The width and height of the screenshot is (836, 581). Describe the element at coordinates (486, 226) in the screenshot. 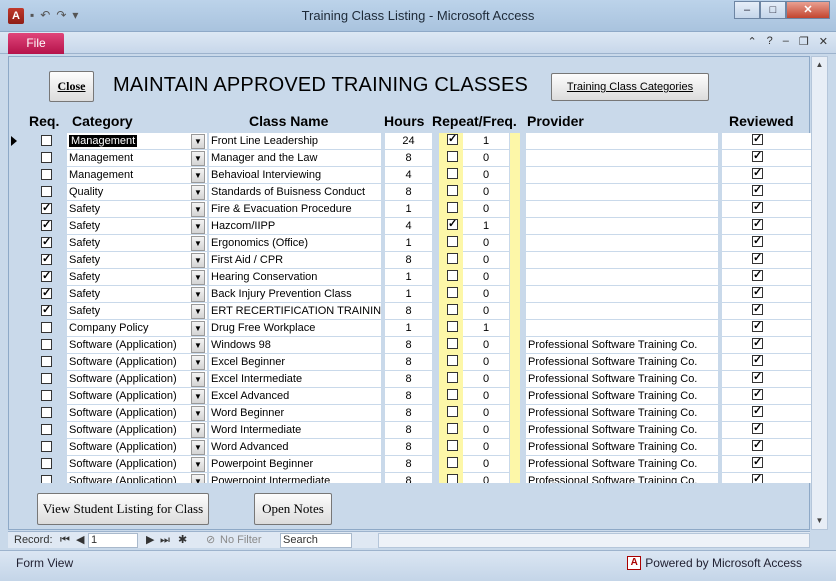

I see `frequency-field: 1` at that location.